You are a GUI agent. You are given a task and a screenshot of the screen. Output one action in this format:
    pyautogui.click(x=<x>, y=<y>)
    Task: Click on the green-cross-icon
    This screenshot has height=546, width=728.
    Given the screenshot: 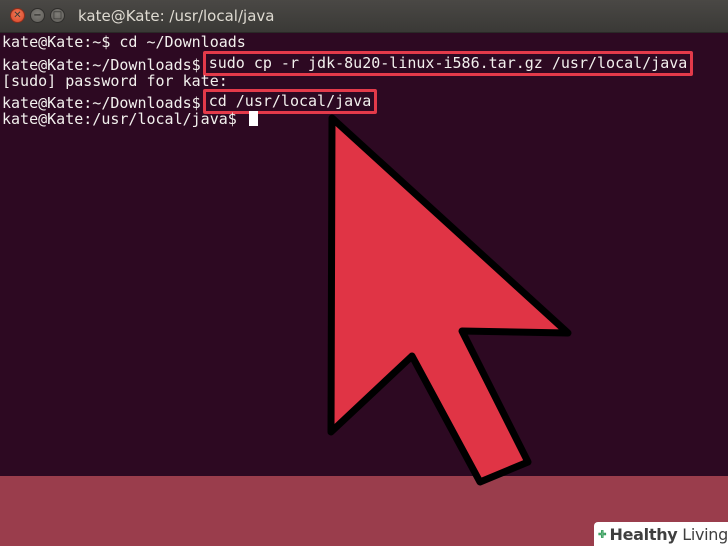 What is the action you would take?
    pyautogui.click(x=602, y=534)
    